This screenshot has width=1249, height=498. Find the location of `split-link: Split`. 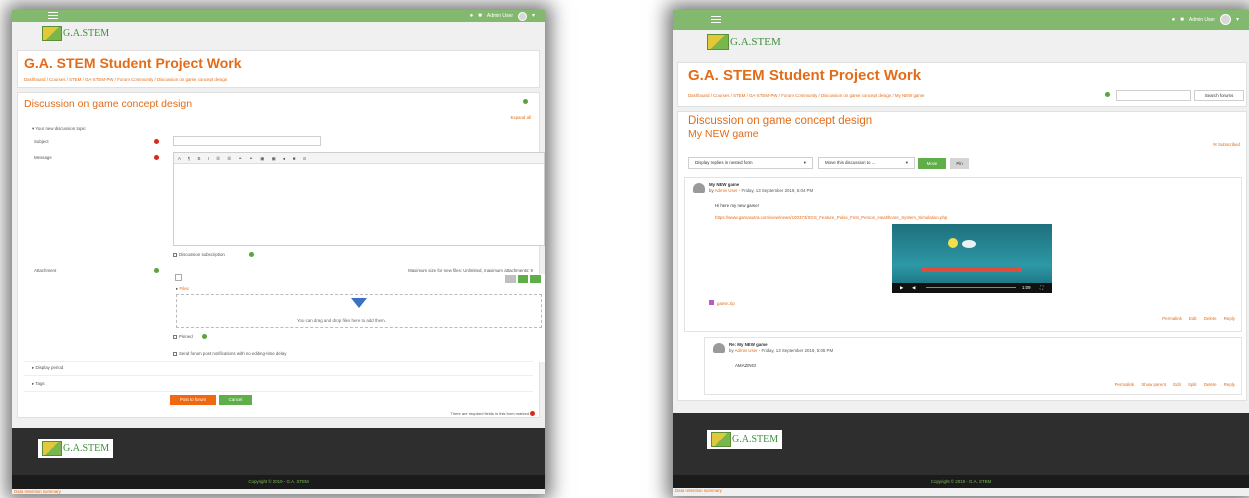

split-link: Split is located at coordinates (1192, 384).